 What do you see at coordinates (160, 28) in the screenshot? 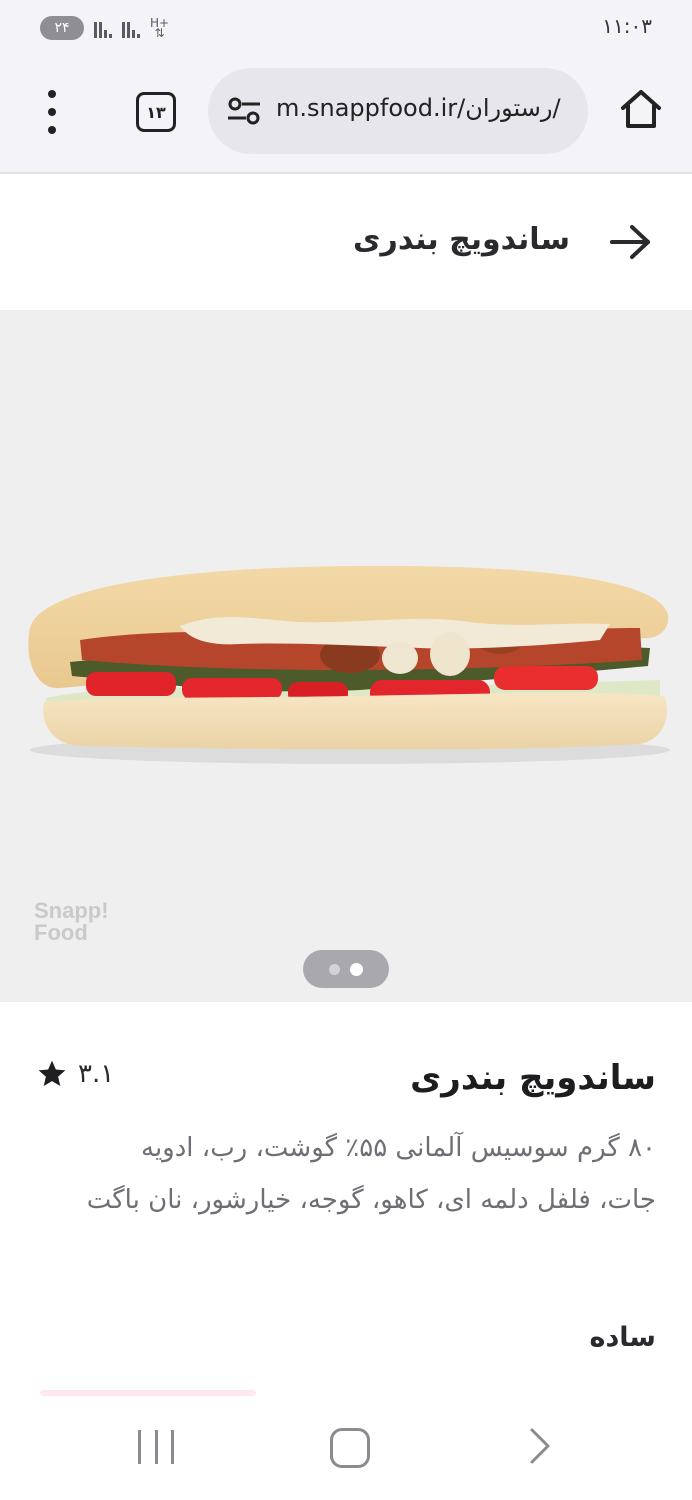
I see `network-type-icon: H+ ⇅` at bounding box center [160, 28].